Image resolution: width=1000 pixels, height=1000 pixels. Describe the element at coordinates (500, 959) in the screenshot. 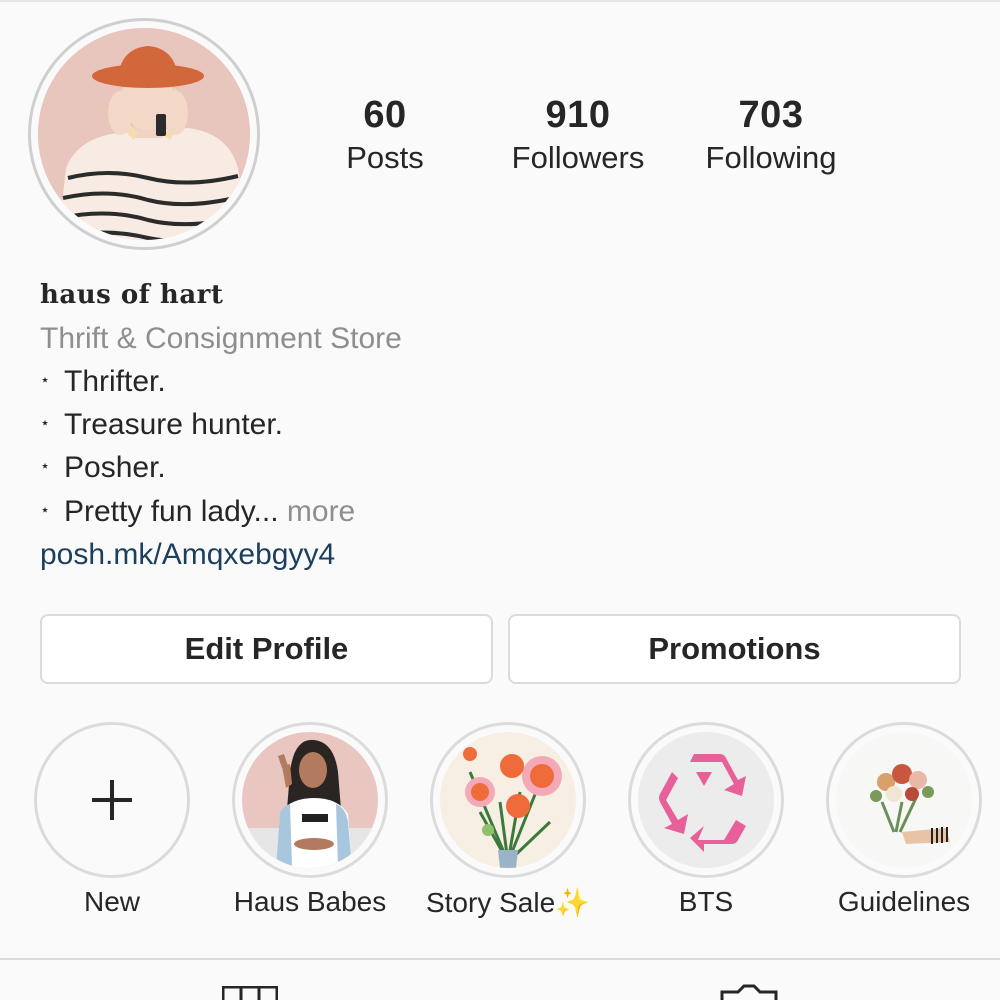

I see `tab-bar-divider` at that location.